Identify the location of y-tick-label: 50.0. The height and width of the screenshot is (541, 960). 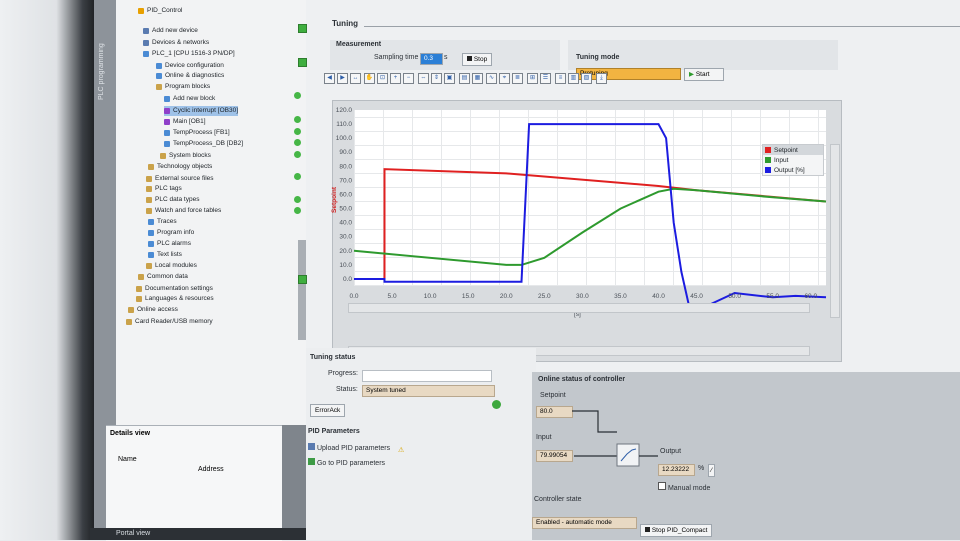
(345, 209).